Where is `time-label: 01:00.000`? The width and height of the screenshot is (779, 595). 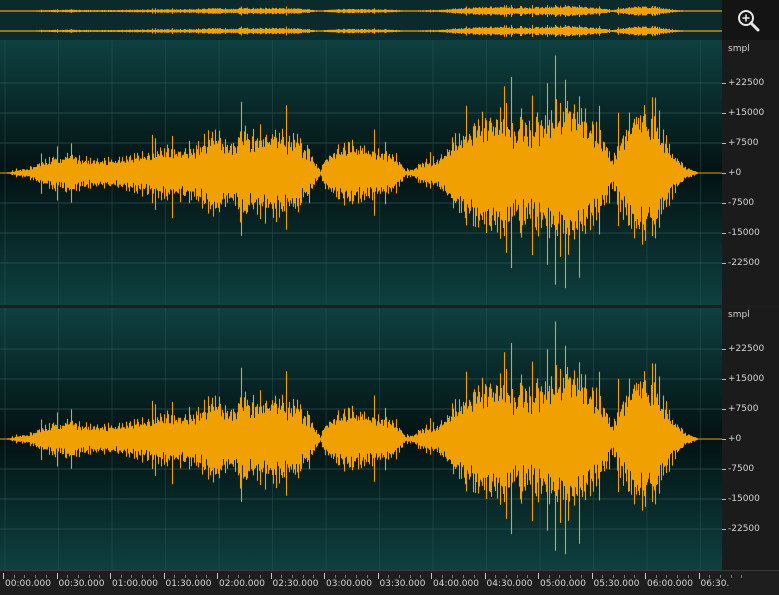 time-label: 01:00.000 is located at coordinates (135, 584).